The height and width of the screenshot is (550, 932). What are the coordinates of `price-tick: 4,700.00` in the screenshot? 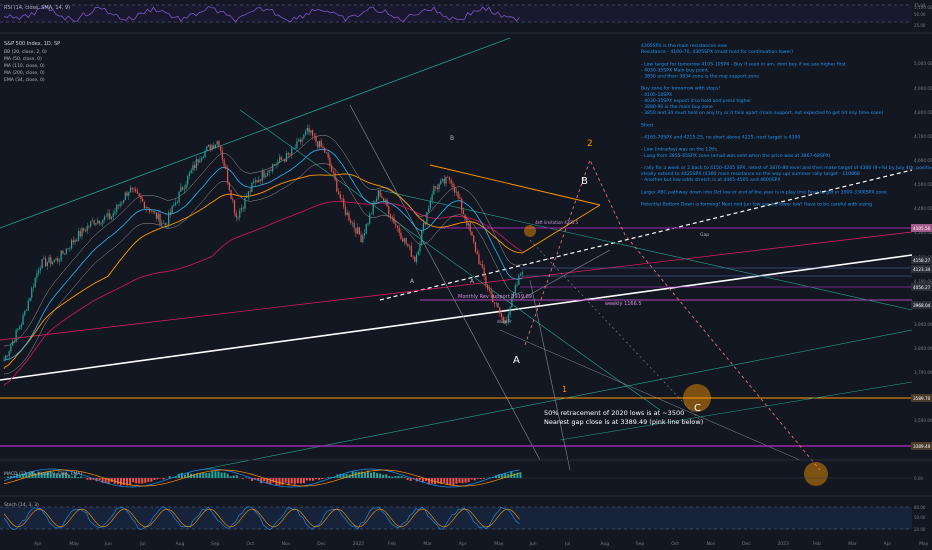 It's located at (923, 136).